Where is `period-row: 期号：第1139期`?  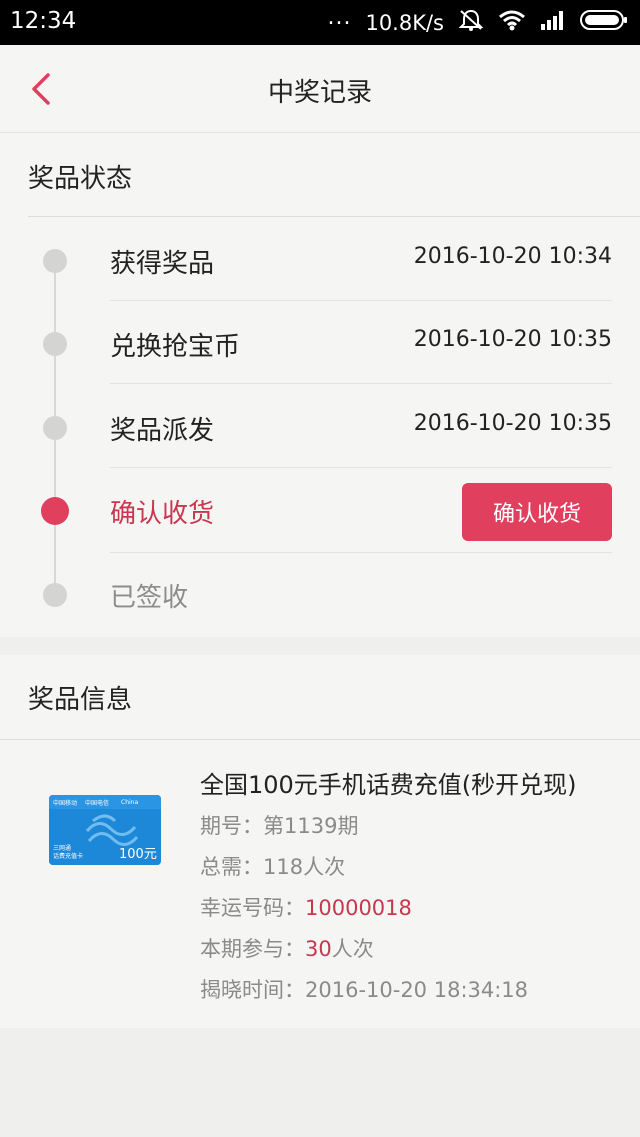
period-row: 期号：第1139期 is located at coordinates (279, 825).